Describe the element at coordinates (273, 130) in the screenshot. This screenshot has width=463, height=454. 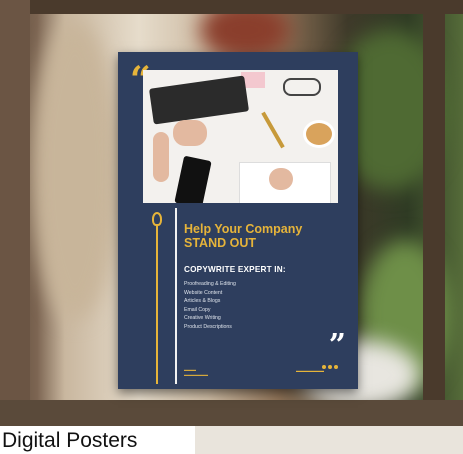
I see `pen` at that location.